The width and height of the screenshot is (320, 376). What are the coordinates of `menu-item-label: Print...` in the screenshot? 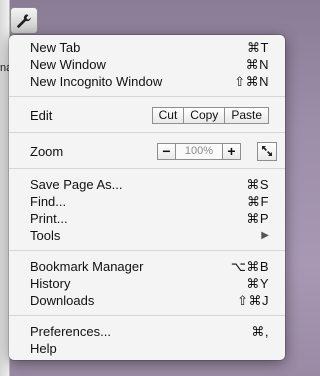 It's located at (49, 218).